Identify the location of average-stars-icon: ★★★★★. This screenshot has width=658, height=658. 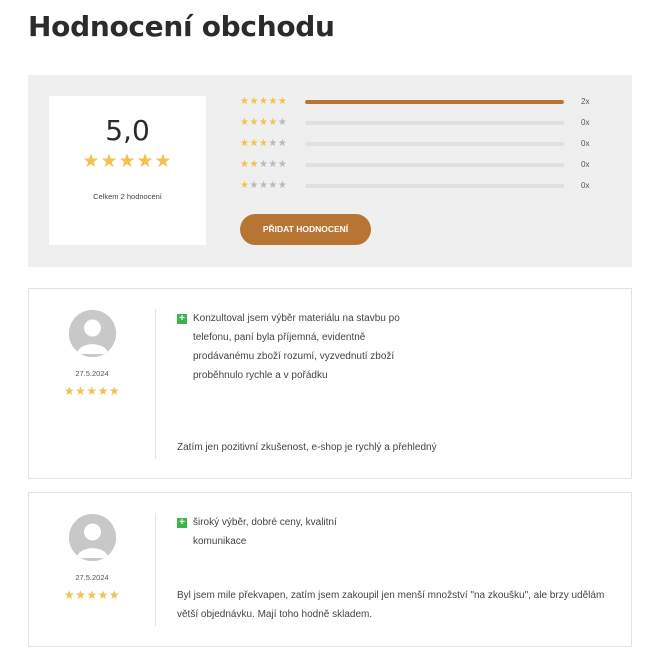
(127, 161).